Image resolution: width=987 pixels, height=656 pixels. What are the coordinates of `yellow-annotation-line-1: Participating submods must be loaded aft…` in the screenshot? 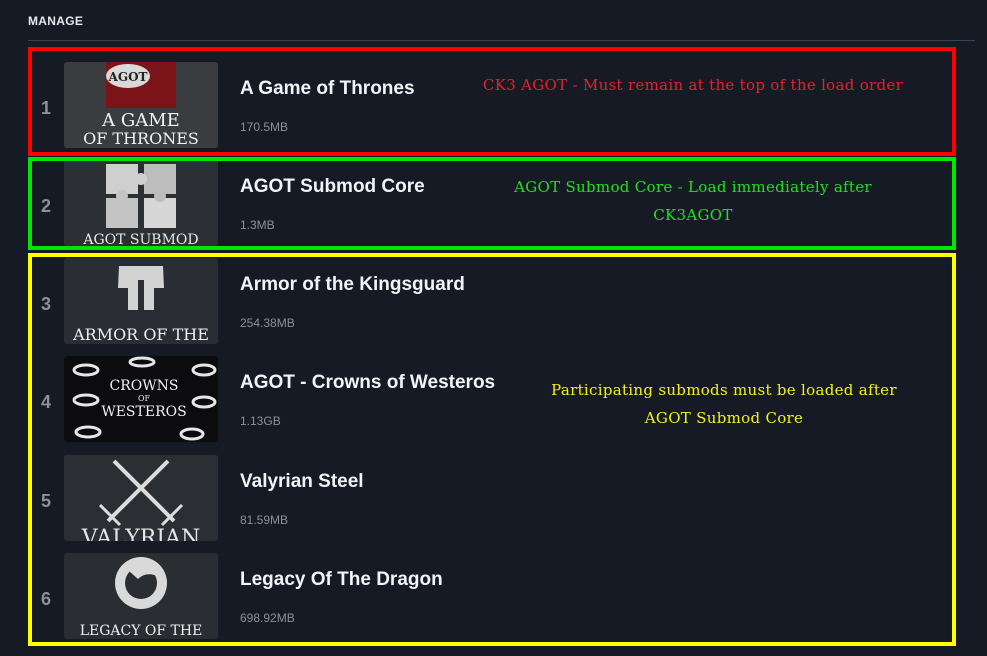 It's located at (724, 390).